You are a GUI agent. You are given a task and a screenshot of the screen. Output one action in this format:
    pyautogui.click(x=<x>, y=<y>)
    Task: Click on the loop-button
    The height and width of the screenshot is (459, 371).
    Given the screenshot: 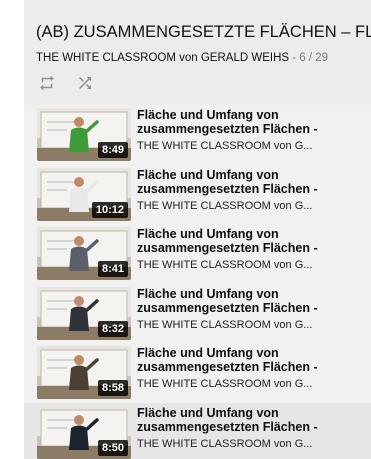 What is the action you would take?
    pyautogui.click(x=47, y=83)
    